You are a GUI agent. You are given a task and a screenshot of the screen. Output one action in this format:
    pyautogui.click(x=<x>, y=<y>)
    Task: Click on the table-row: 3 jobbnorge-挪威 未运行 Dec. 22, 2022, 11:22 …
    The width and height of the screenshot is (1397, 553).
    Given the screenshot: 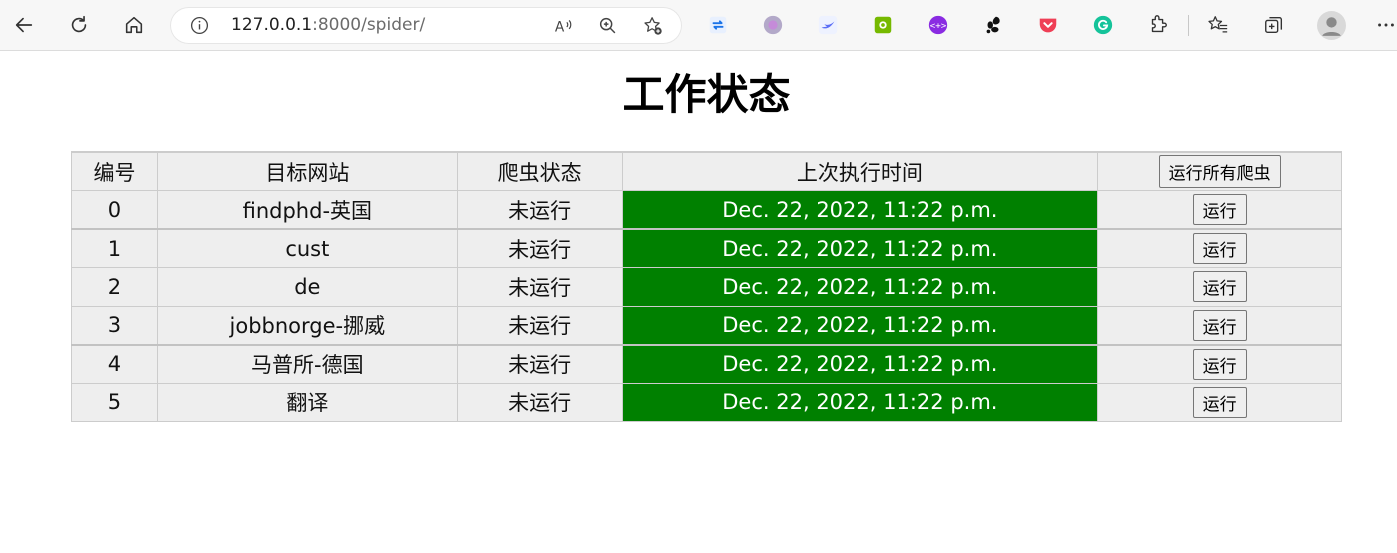 What is the action you would take?
    pyautogui.click(x=706, y=325)
    